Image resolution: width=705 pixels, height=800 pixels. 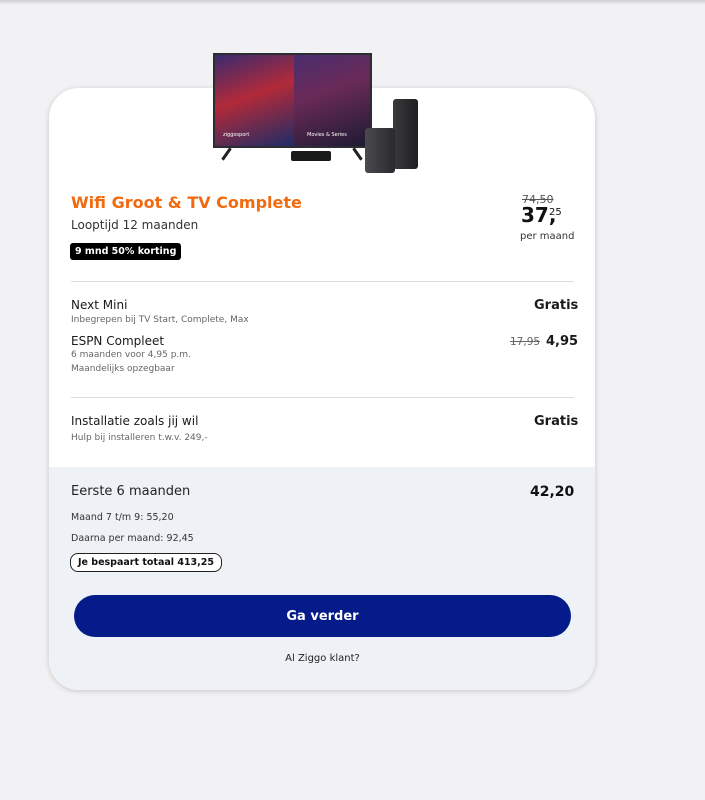 What do you see at coordinates (380, 150) in the screenshot?
I see `tv-box-image` at bounding box center [380, 150].